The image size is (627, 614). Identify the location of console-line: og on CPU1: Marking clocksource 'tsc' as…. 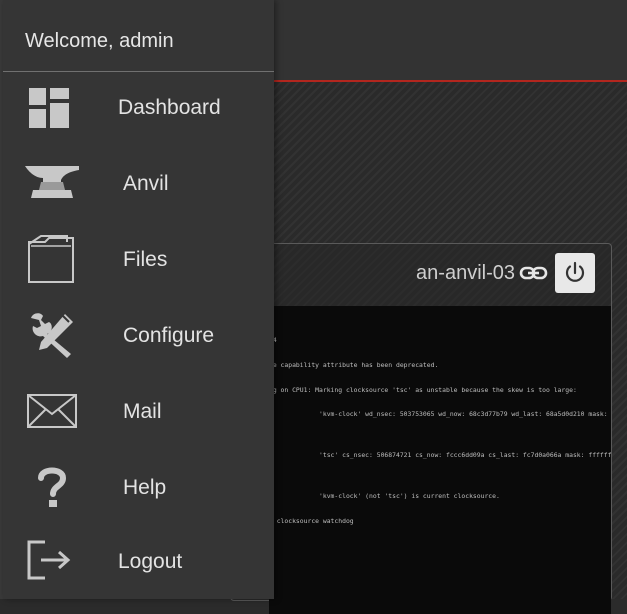
(423, 389).